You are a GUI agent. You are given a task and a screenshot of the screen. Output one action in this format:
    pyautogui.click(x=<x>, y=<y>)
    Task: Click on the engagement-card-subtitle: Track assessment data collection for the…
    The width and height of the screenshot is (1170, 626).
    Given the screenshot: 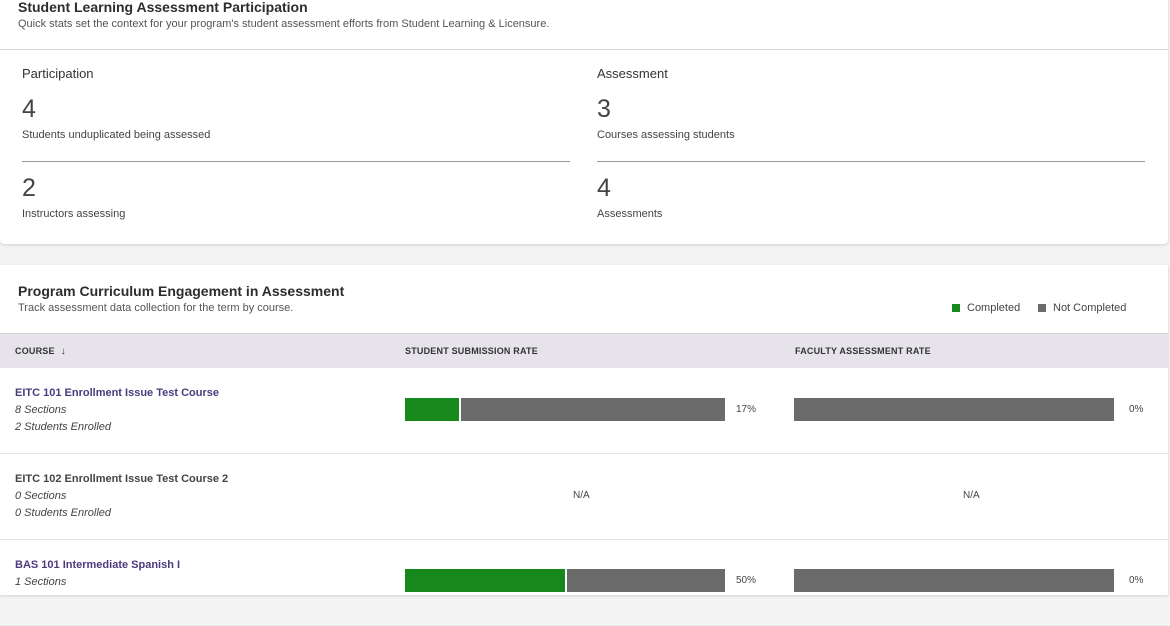 What is the action you would take?
    pyautogui.click(x=156, y=308)
    